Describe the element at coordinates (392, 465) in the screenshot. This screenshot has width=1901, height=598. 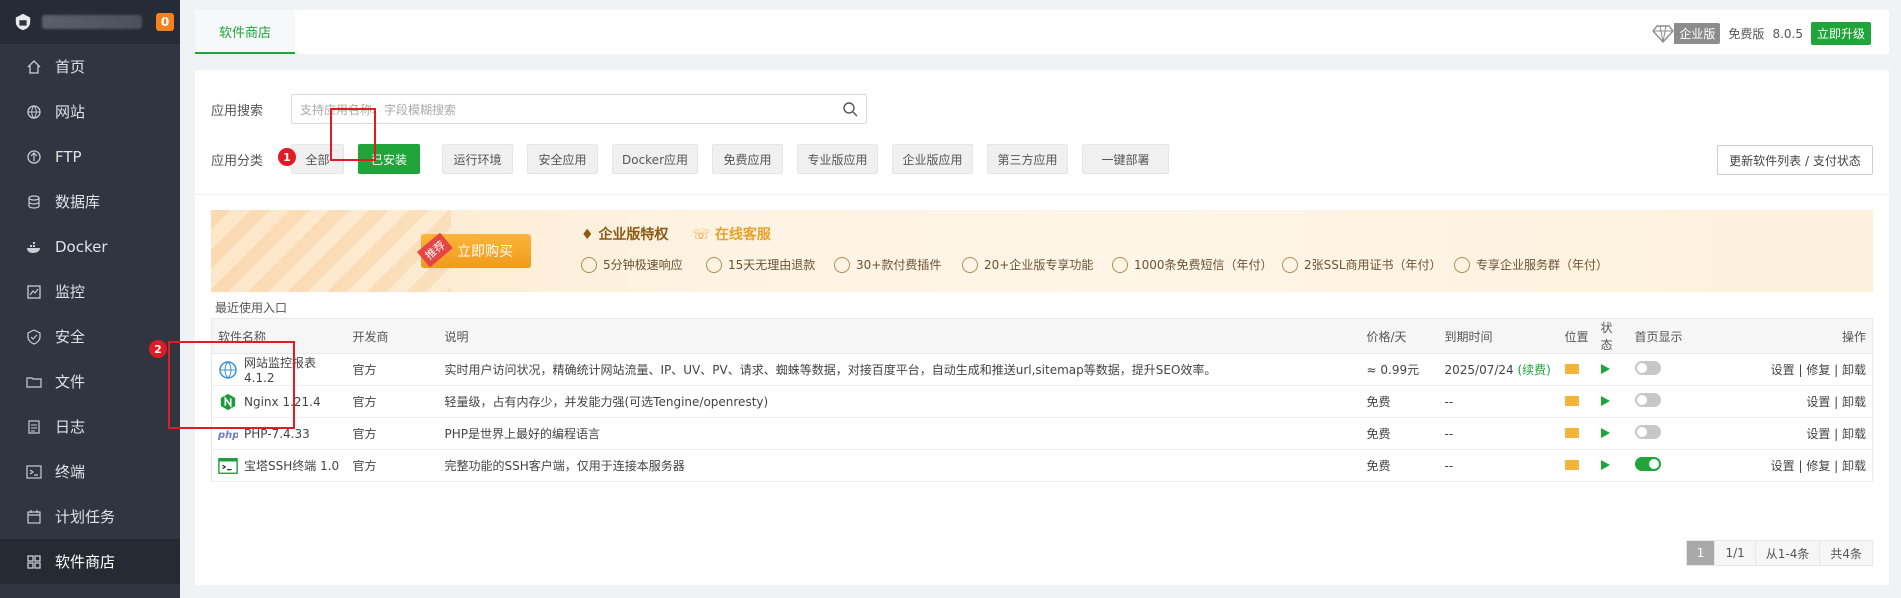
I see `app-dev: 官方` at that location.